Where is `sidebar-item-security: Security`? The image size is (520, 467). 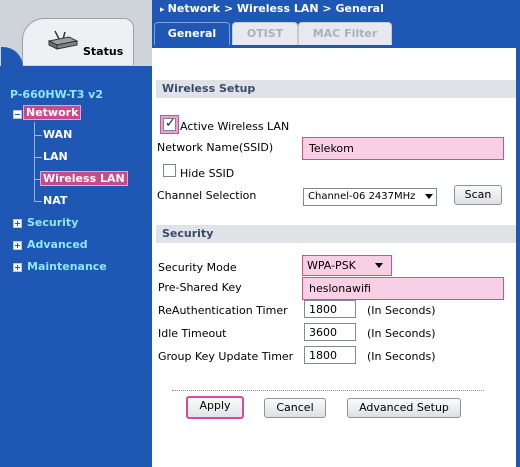
sidebar-item-security: Security is located at coordinates (52, 222).